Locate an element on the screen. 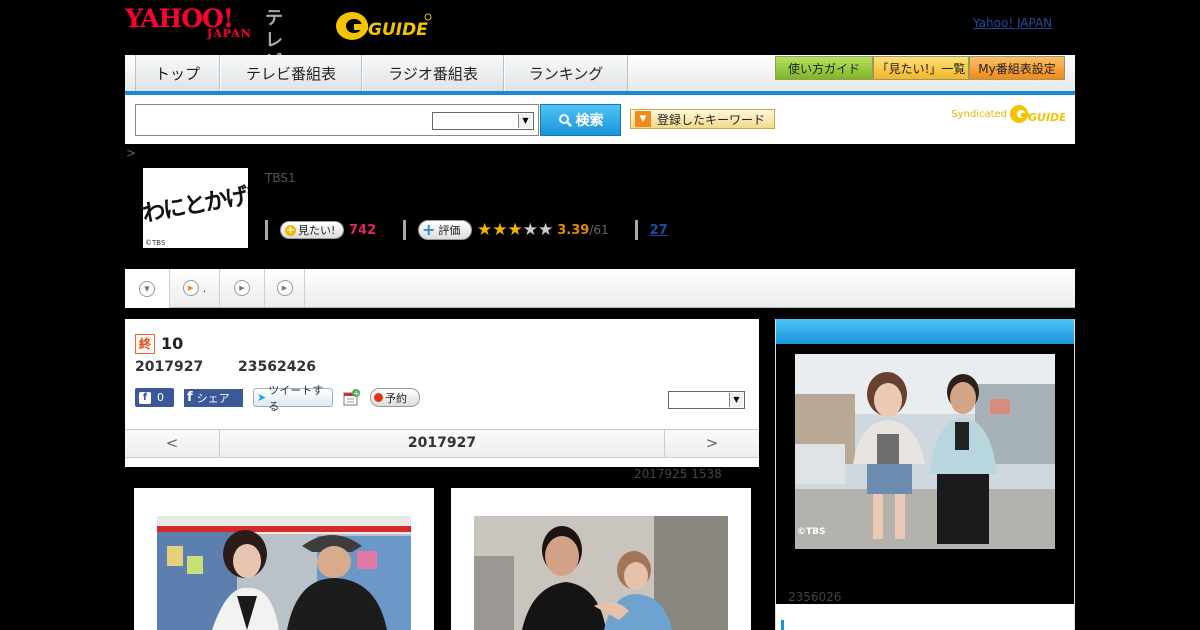  final-episode-badge: 終 is located at coordinates (145, 344).